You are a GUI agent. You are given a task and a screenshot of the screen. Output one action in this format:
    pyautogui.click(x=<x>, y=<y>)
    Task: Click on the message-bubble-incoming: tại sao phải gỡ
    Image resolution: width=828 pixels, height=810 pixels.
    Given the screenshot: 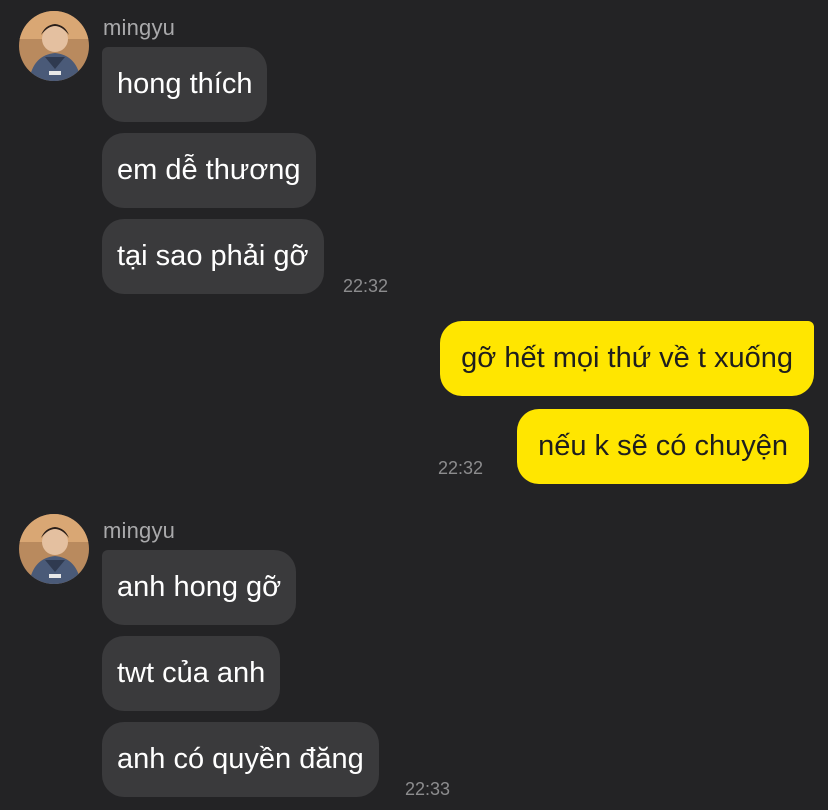 What is the action you would take?
    pyautogui.click(x=213, y=256)
    